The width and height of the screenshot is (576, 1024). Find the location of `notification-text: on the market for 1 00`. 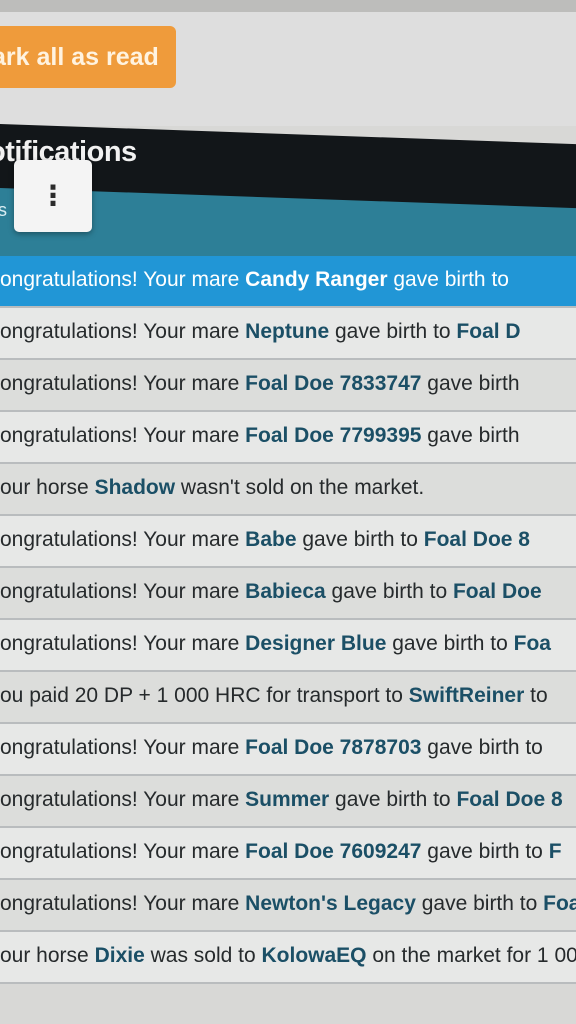

notification-text: on the market for 1 00 is located at coordinates (471, 955).